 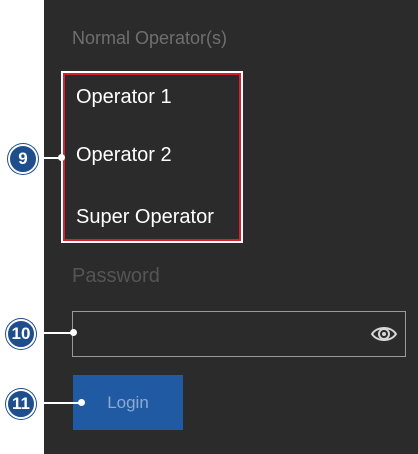 What do you see at coordinates (73, 332) in the screenshot?
I see `callout-10-leader-dot` at bounding box center [73, 332].